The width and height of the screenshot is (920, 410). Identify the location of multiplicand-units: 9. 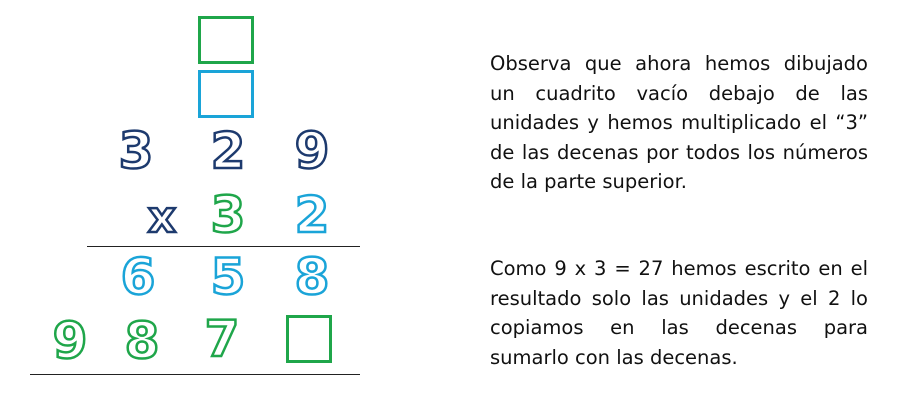
(311, 151).